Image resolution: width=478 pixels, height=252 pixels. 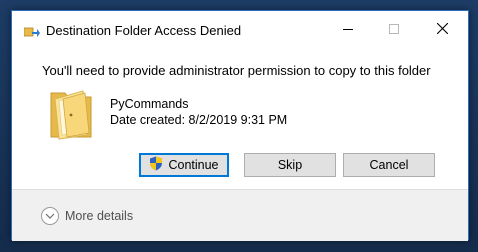 I want to click on cancel-button: Cancel, so click(x=389, y=165).